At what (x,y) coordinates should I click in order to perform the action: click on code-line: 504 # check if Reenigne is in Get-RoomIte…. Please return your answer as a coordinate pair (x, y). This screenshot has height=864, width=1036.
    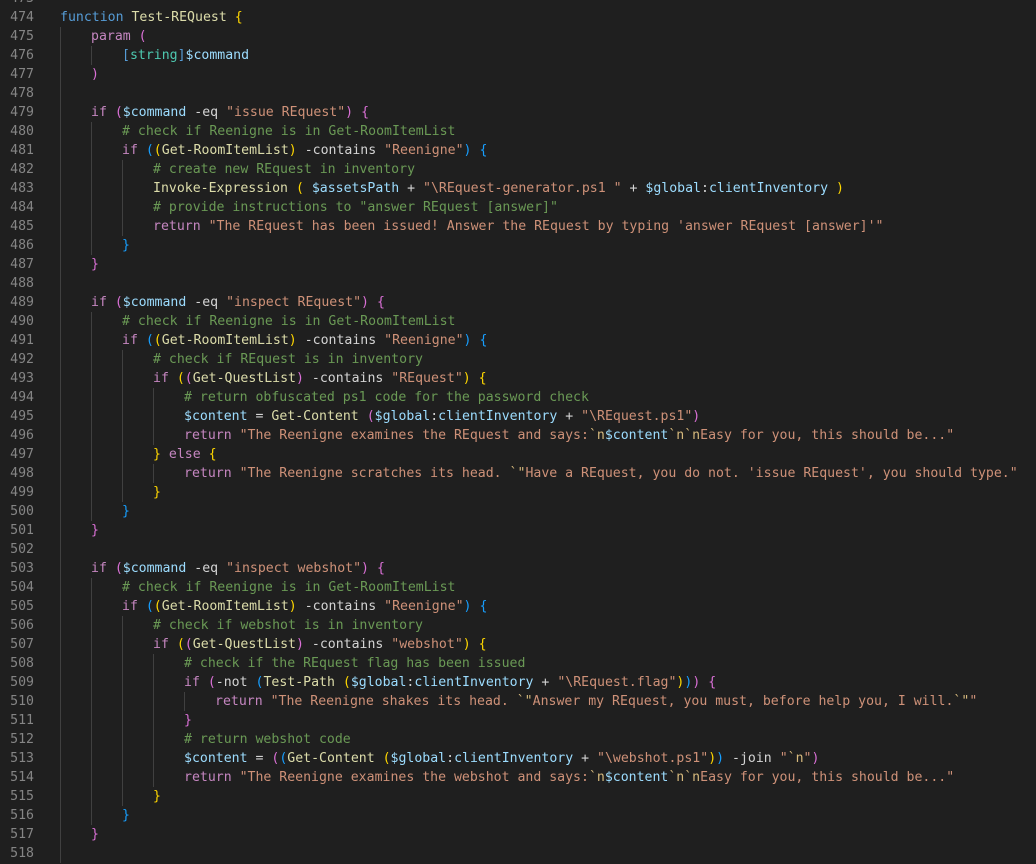
    Looking at the image, I should click on (518, 587).